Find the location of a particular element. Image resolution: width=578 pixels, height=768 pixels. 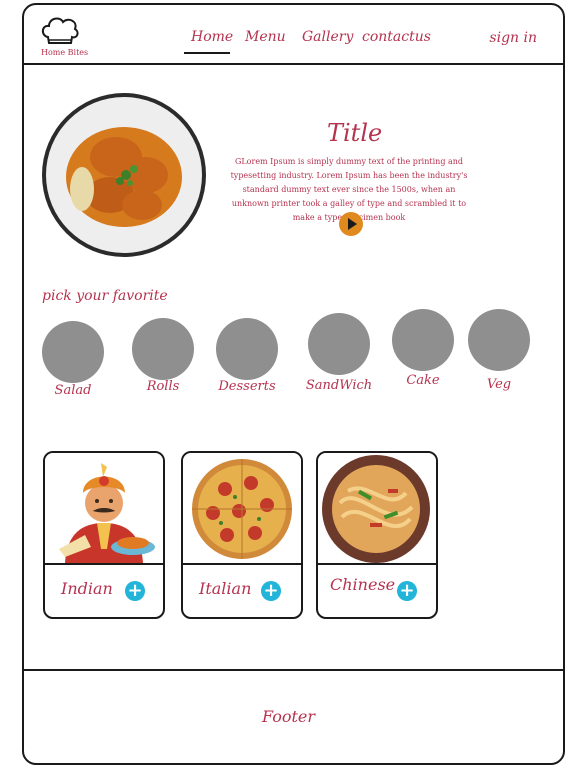

hero-dish-image is located at coordinates (124, 175).